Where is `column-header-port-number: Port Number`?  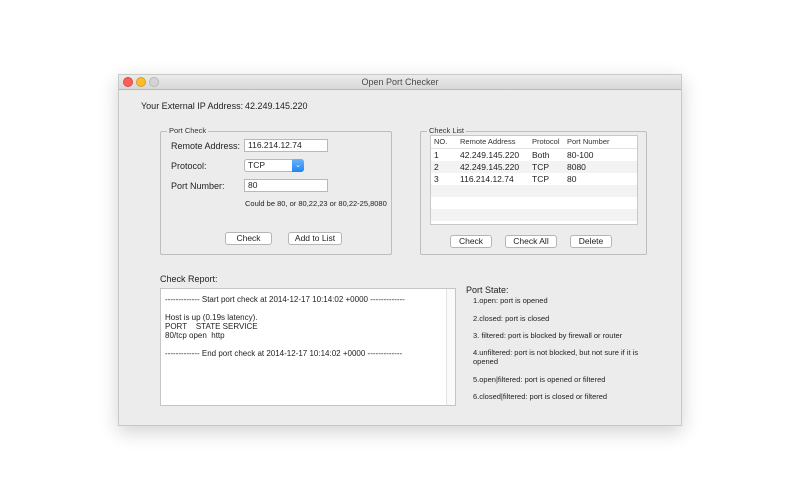 column-header-port-number: Port Number is located at coordinates (588, 141).